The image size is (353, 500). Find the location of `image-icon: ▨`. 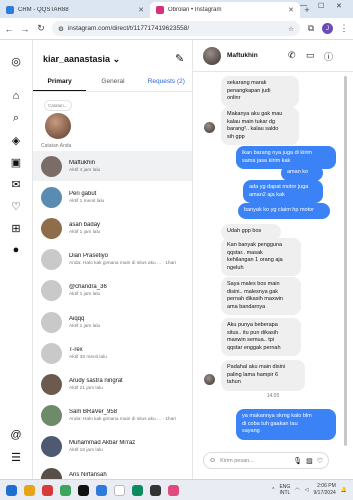

image-icon: ▨ is located at coordinates (309, 461).